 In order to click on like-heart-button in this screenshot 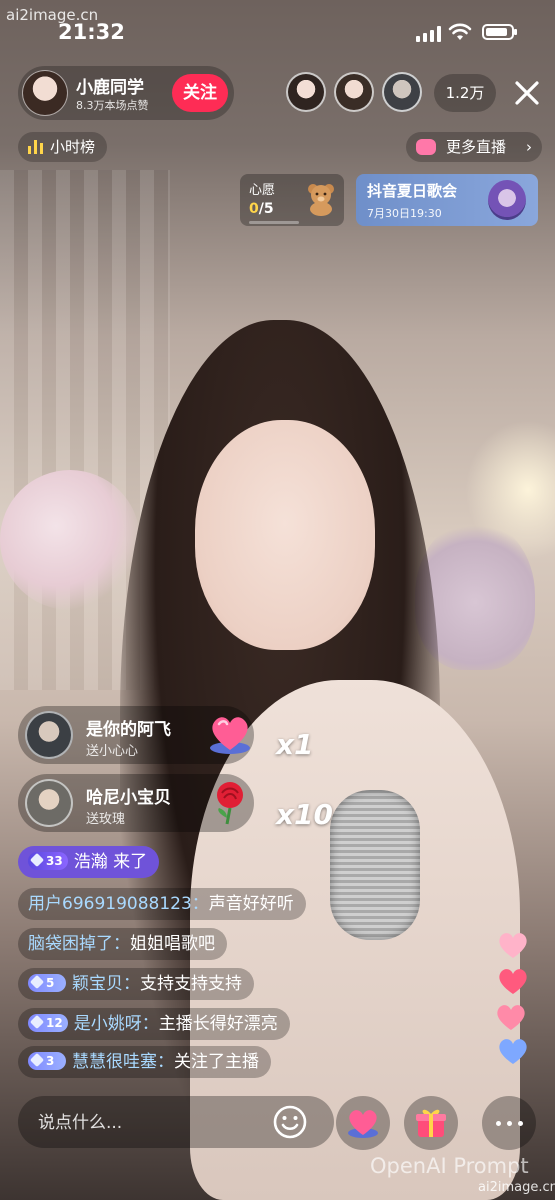, I will do `click(363, 1123)`.